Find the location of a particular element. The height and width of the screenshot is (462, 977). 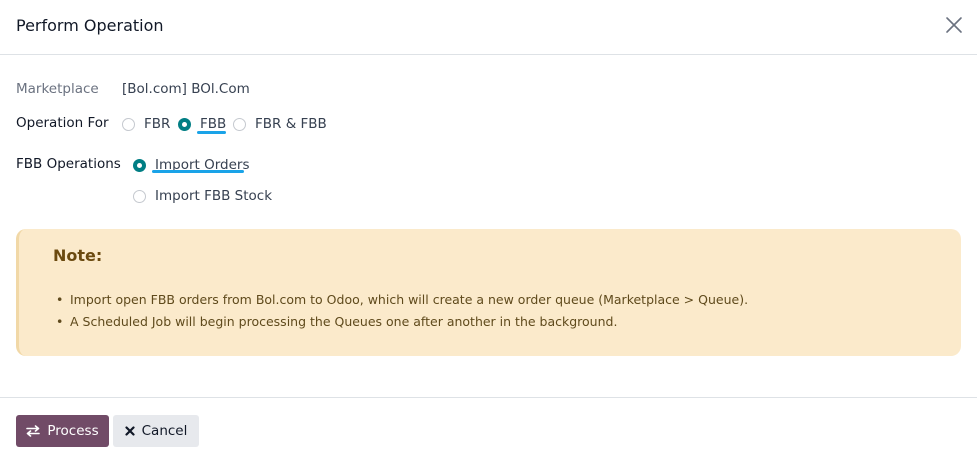

cancel-button: Cancel is located at coordinates (156, 431).